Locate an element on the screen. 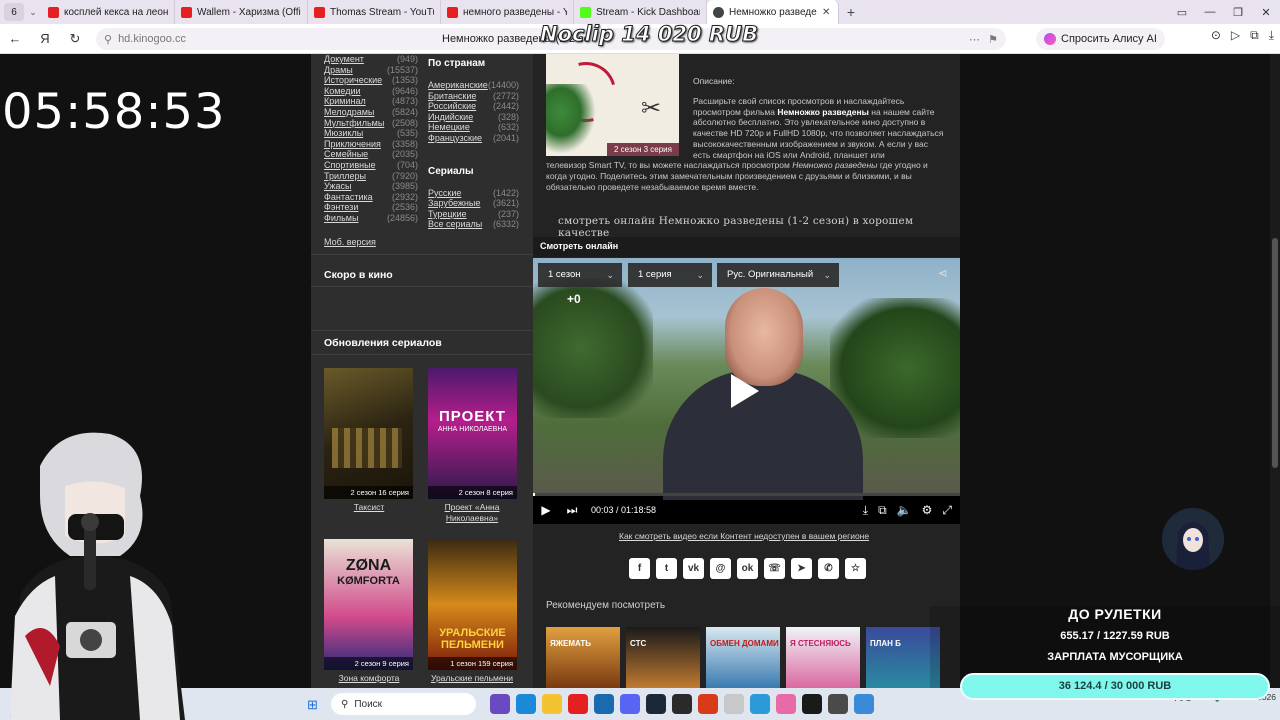  twitter-icon: t is located at coordinates (666, 568).